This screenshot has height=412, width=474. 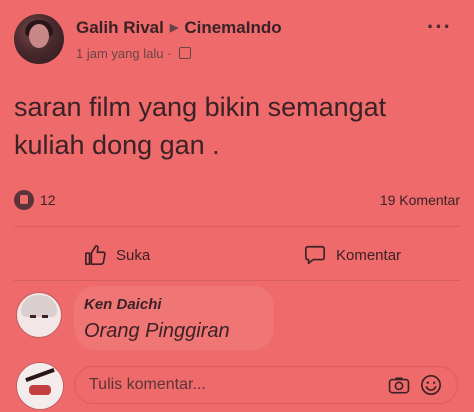 I want to click on comment-button: Komentar, so click(x=352, y=255).